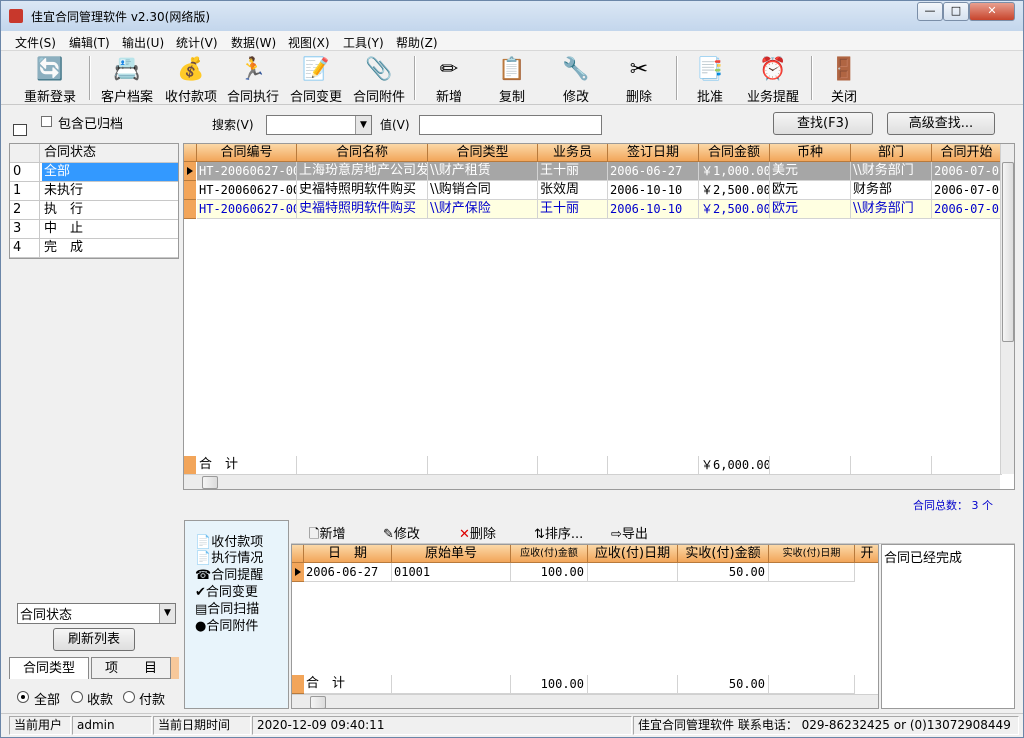  I want to click on tab-strip-edge, so click(175, 668).